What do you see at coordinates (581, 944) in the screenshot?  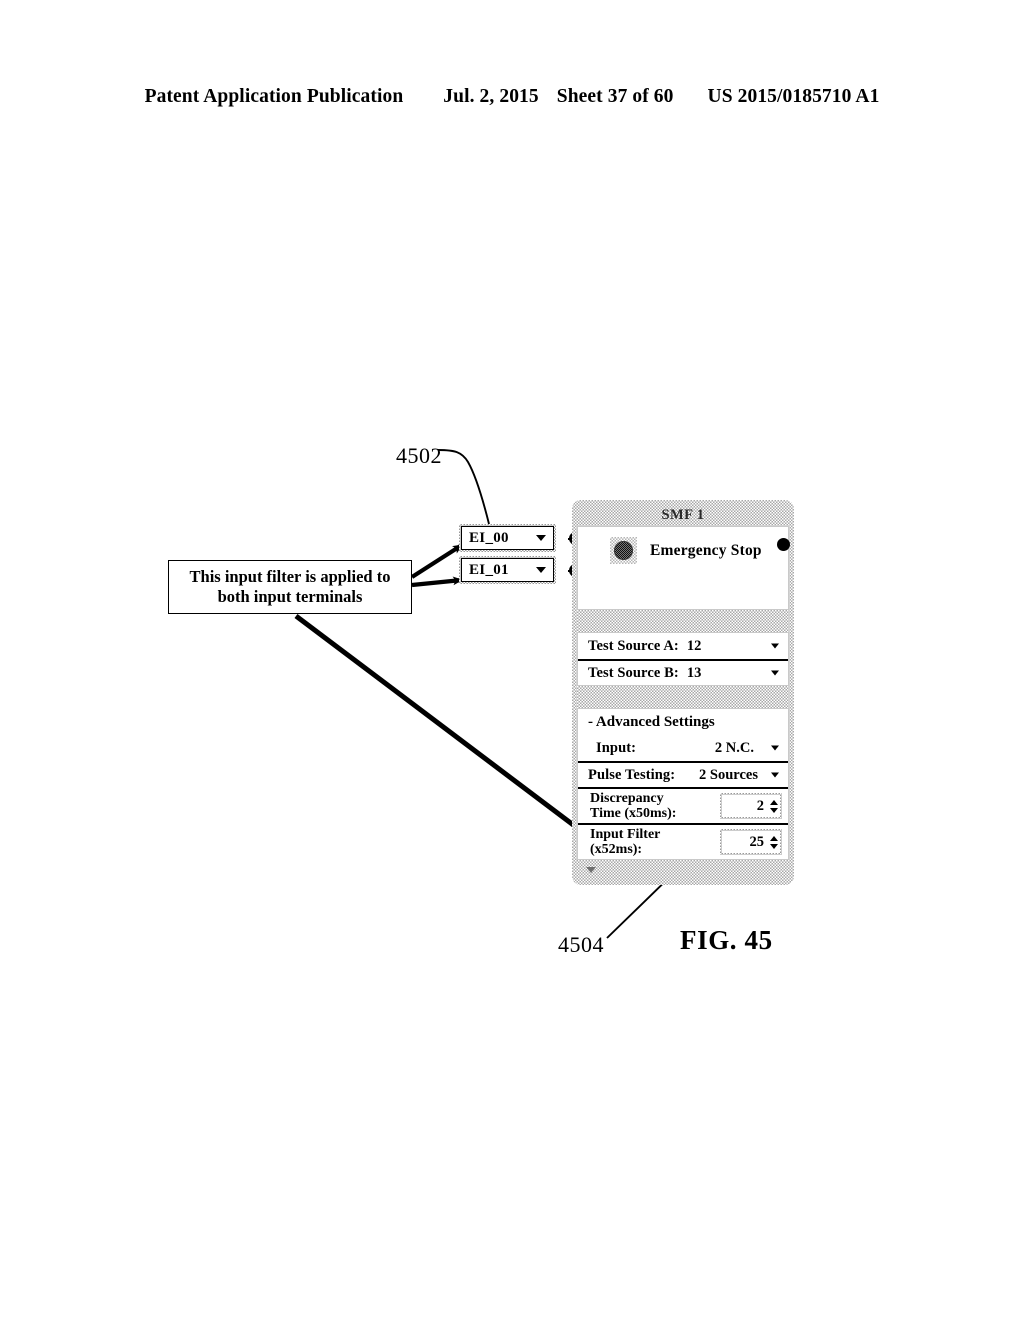 I see `reference-numeral-4504: 4504` at bounding box center [581, 944].